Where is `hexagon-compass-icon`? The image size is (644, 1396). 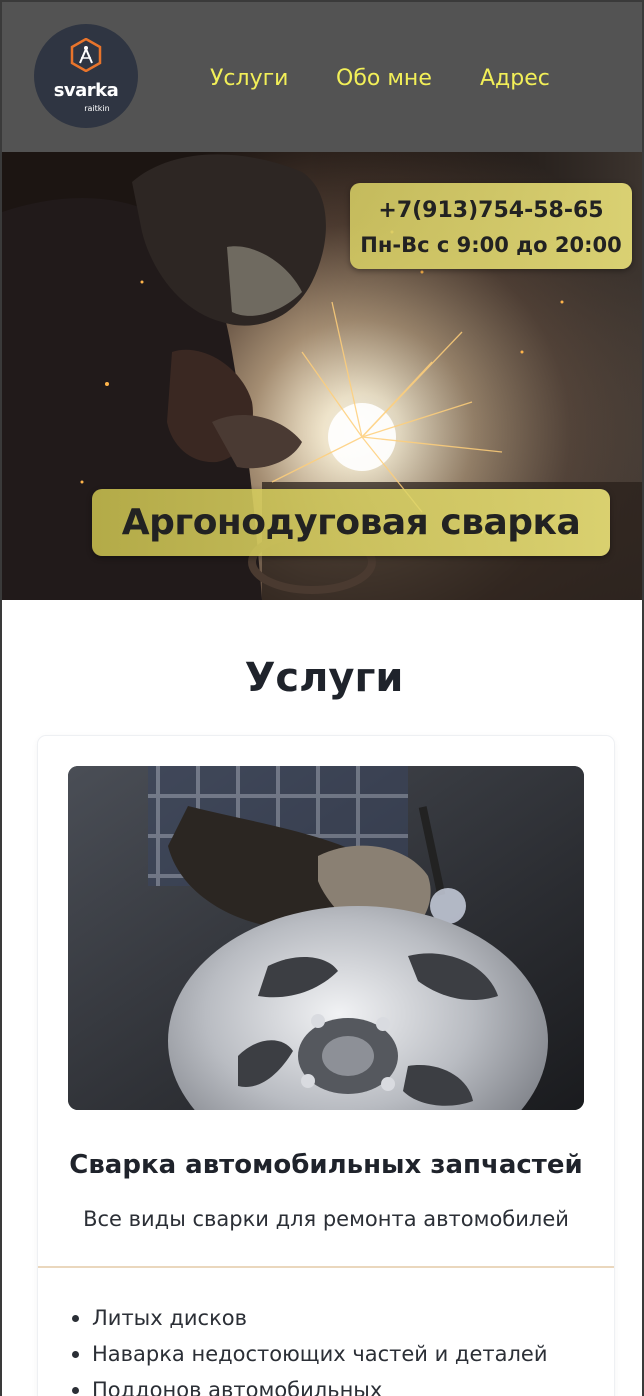
hexagon-compass-icon is located at coordinates (86, 55).